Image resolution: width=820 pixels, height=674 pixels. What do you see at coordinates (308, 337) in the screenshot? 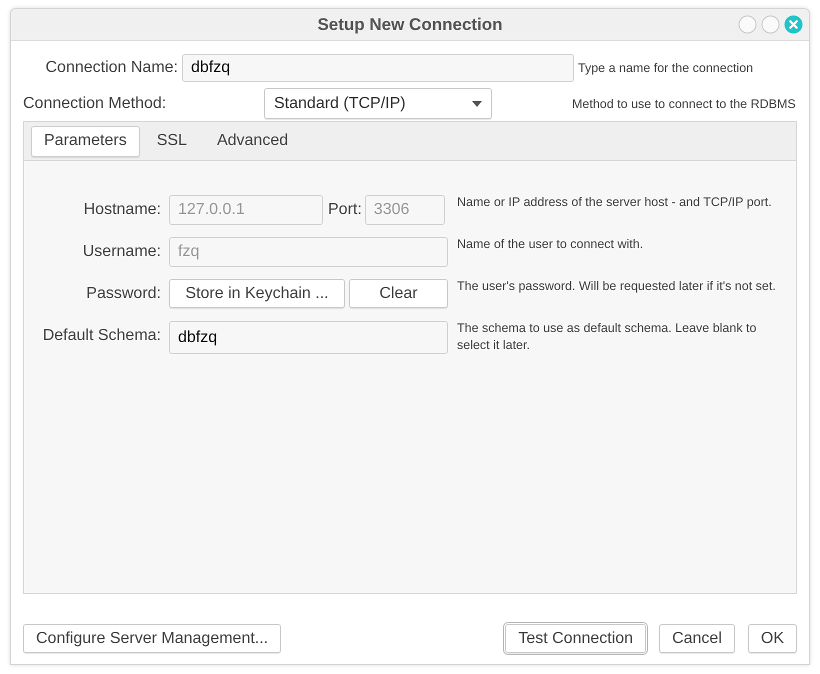
I see `text-field: dbfzq` at bounding box center [308, 337].